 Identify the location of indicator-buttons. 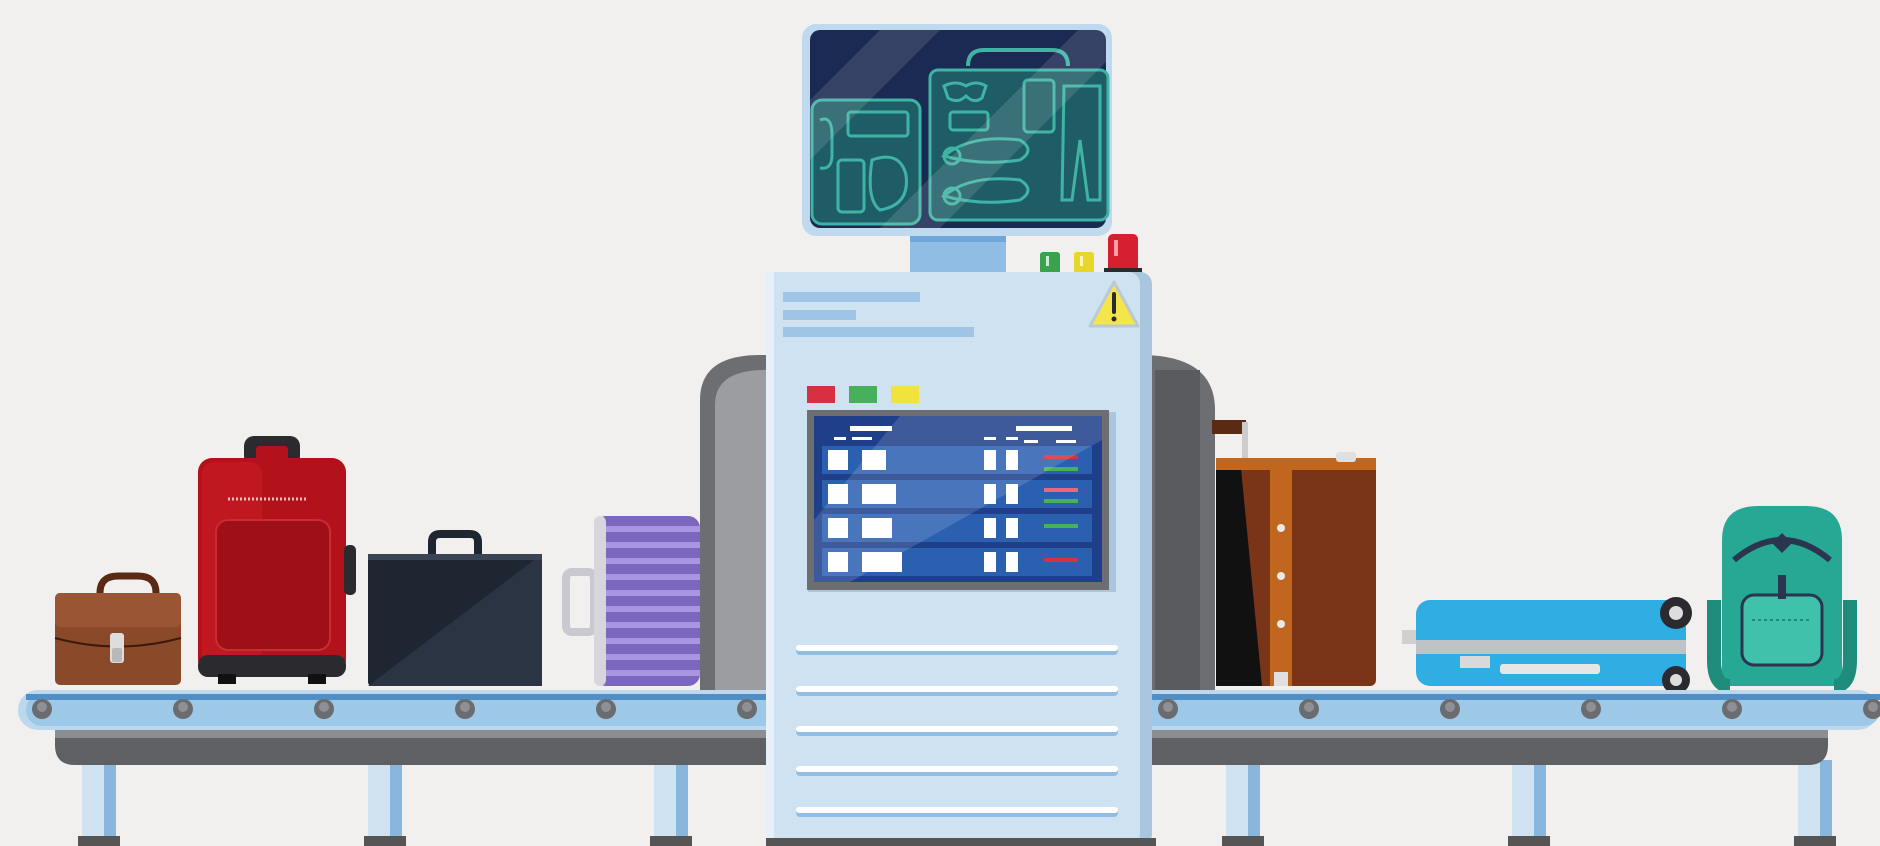
(863, 394).